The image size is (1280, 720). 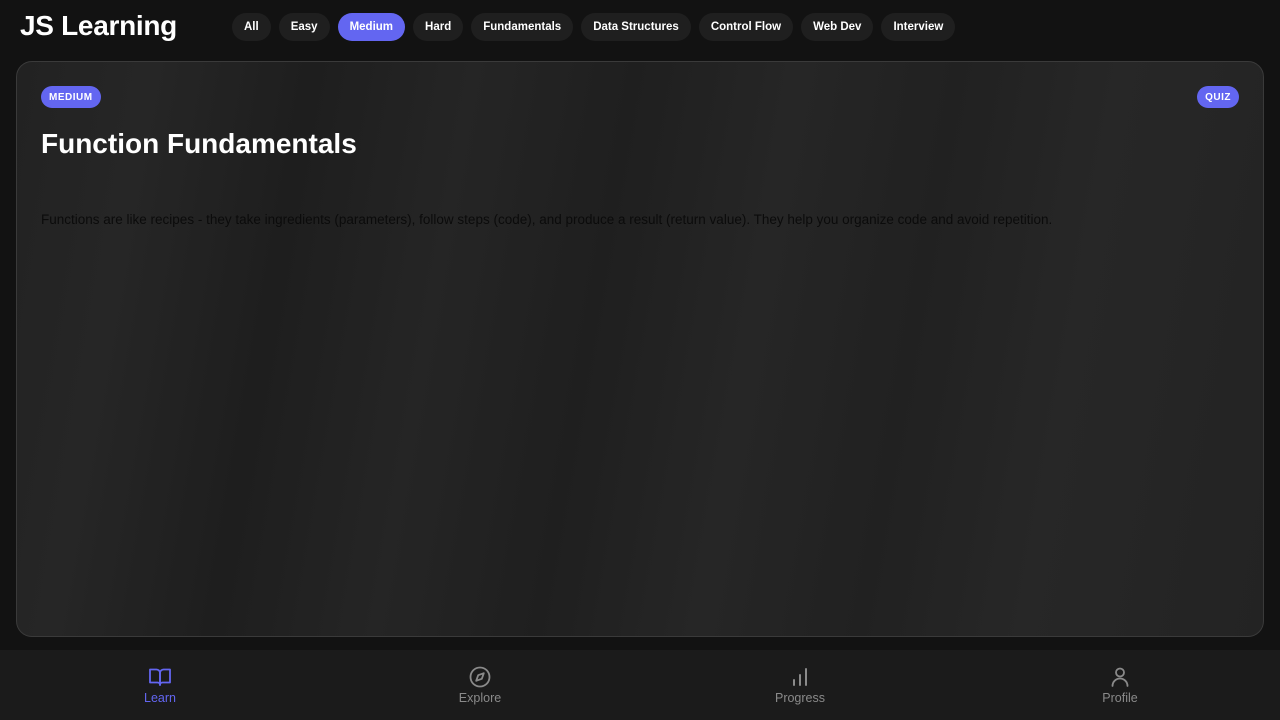 What do you see at coordinates (636, 27) in the screenshot?
I see `filter-chip-data-structures: Data Structures` at bounding box center [636, 27].